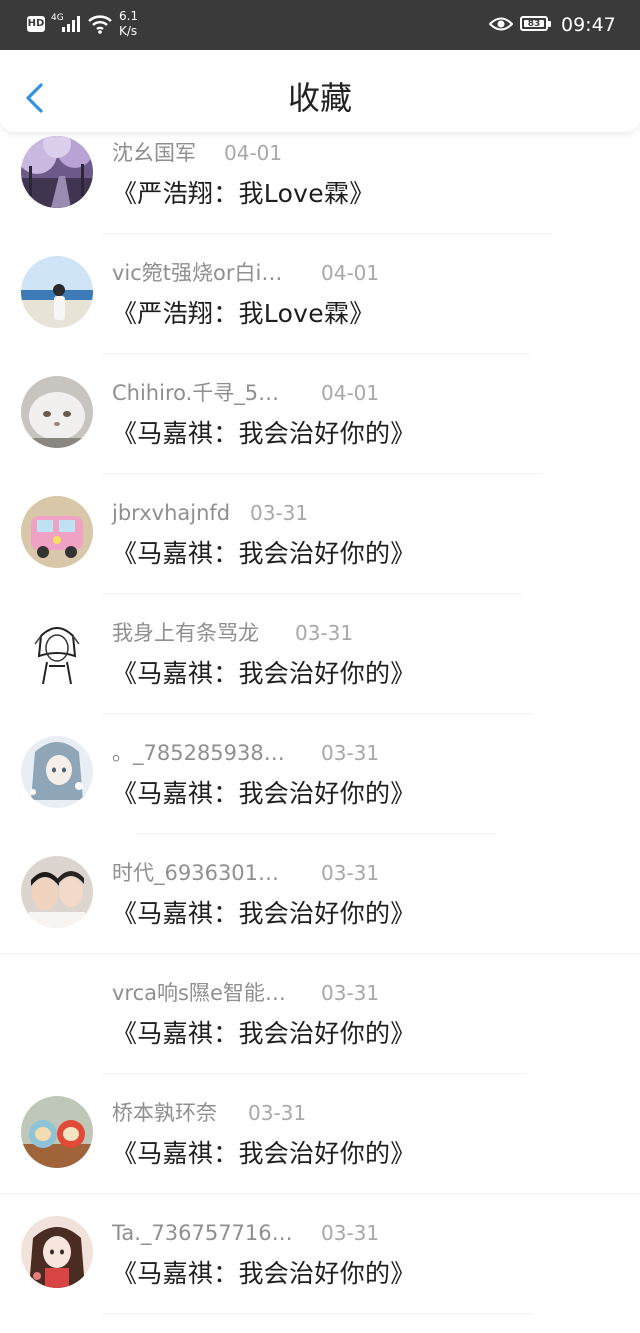 The image size is (640, 1333). What do you see at coordinates (71, 24) in the screenshot?
I see `signal-icon` at bounding box center [71, 24].